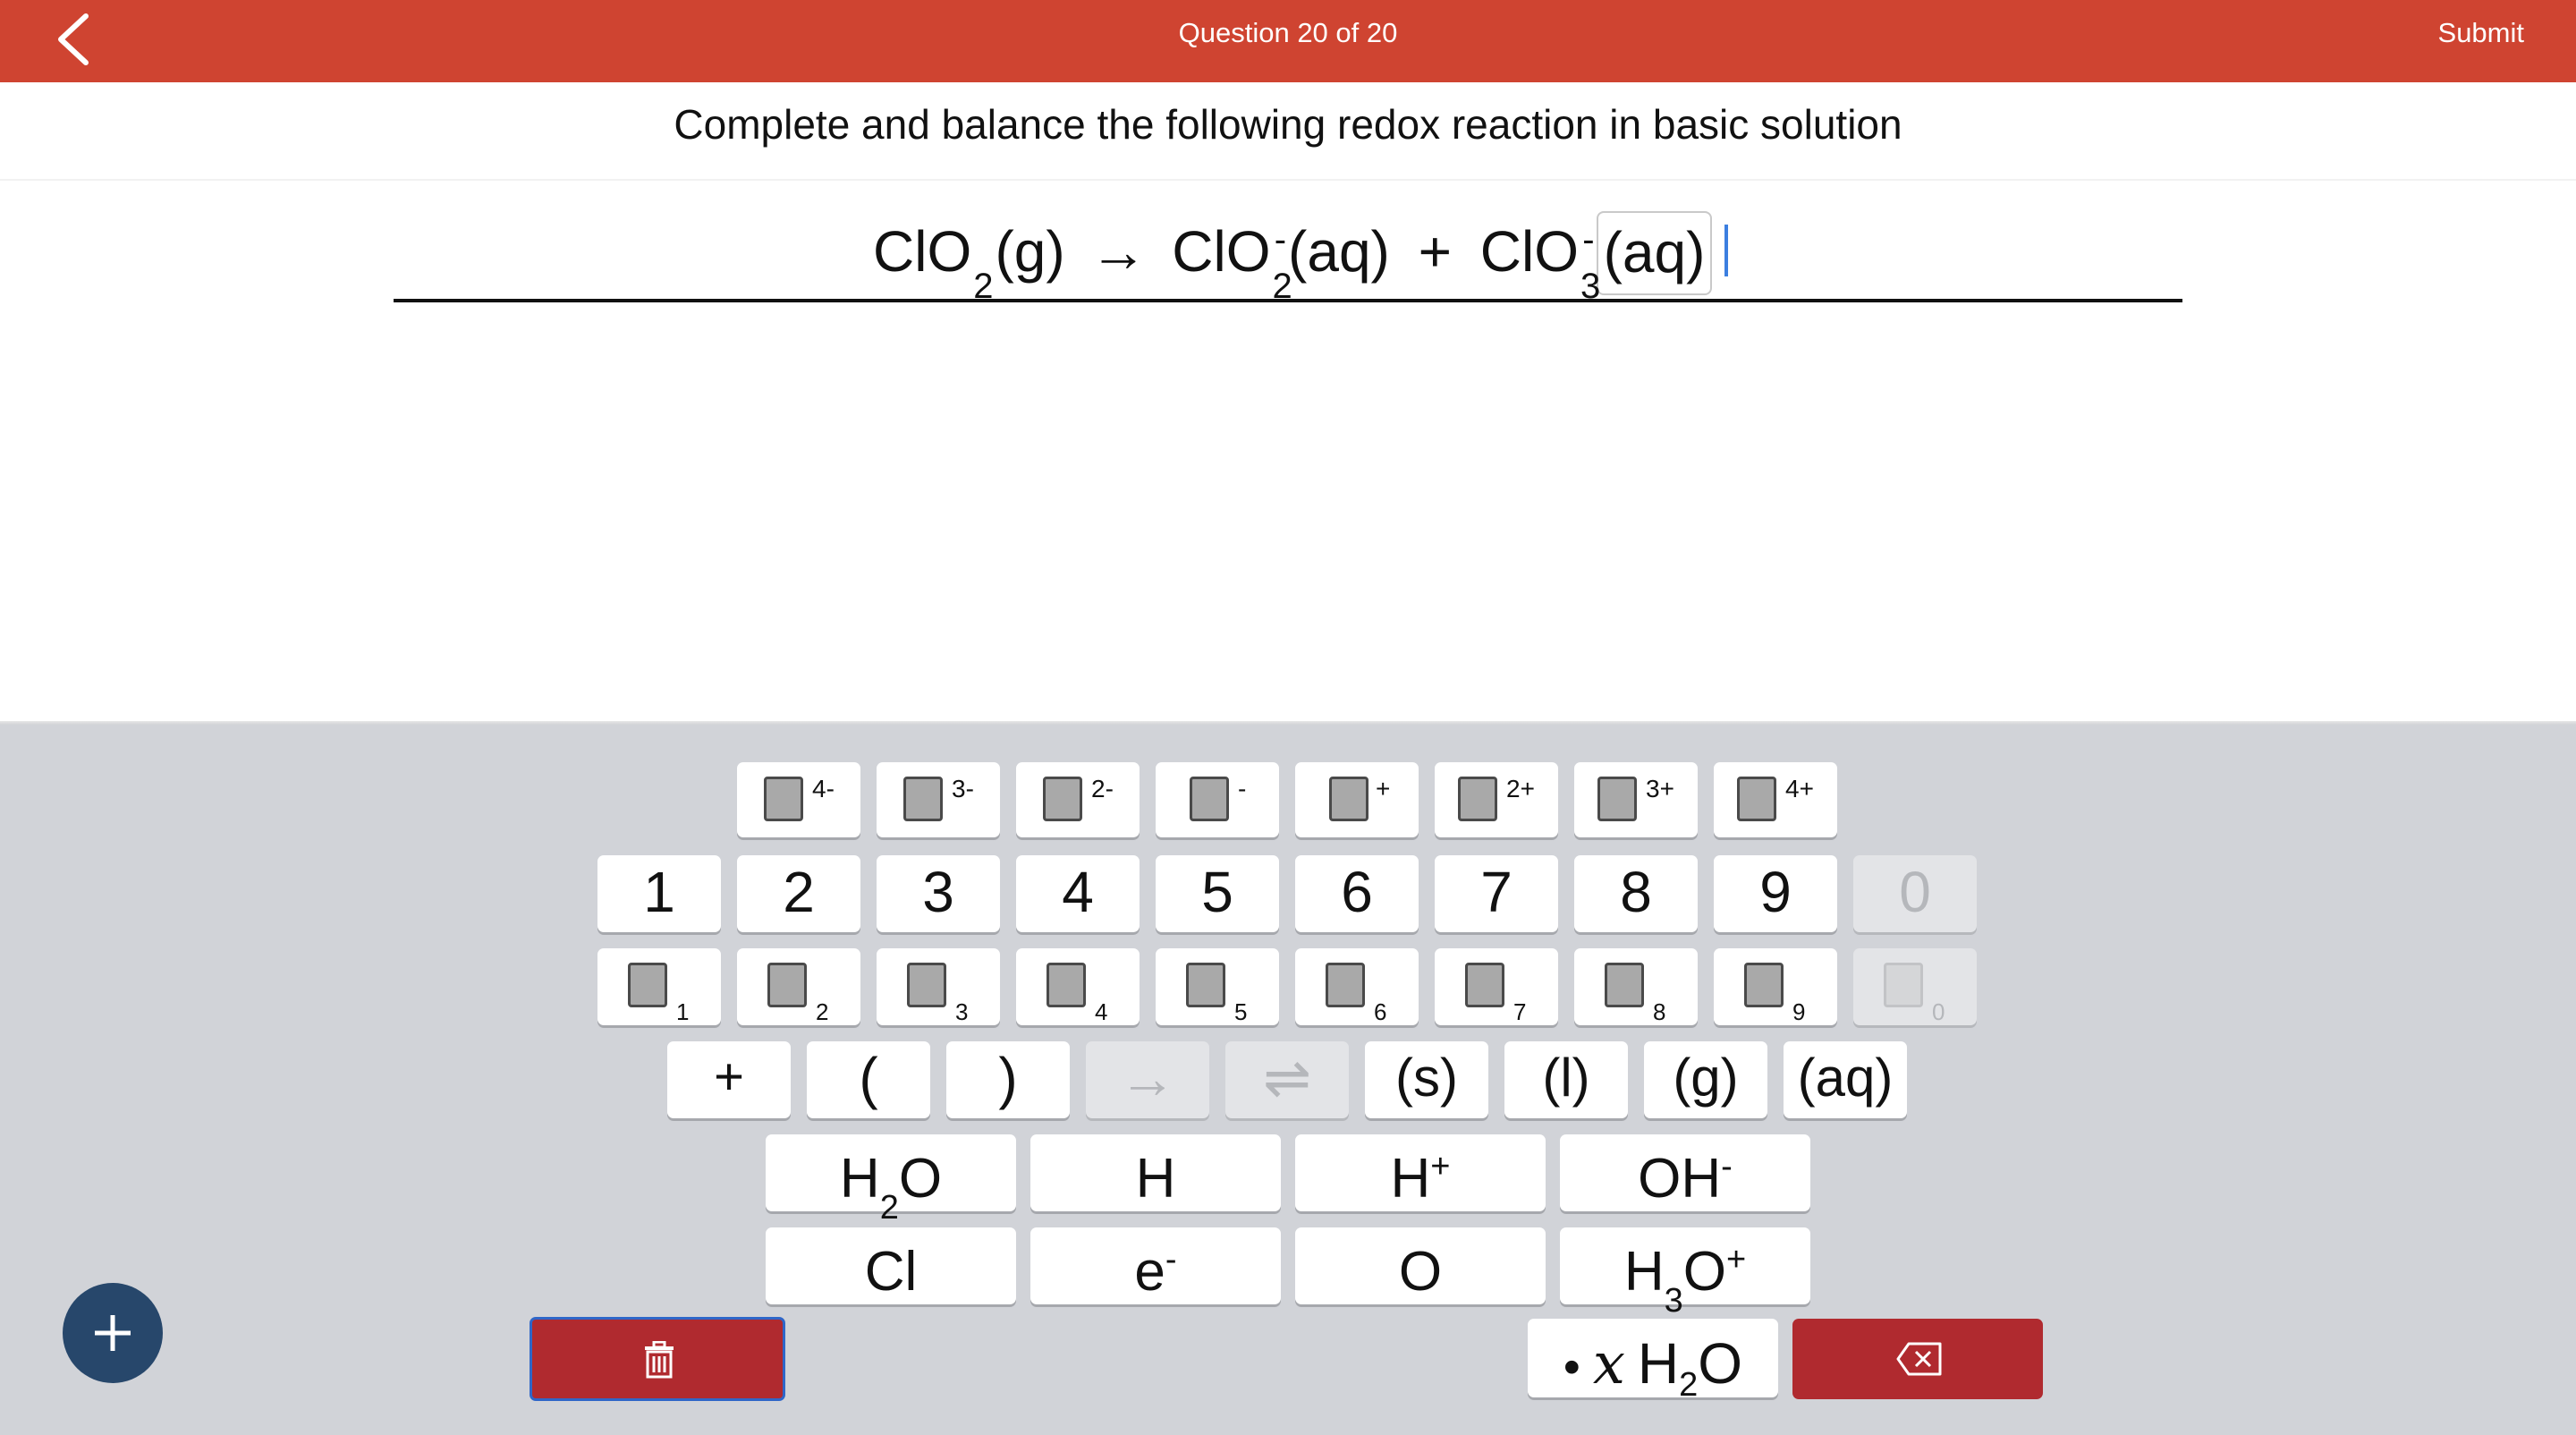  What do you see at coordinates (1654, 253) in the screenshot?
I see `selected-state-box: (aq)` at bounding box center [1654, 253].